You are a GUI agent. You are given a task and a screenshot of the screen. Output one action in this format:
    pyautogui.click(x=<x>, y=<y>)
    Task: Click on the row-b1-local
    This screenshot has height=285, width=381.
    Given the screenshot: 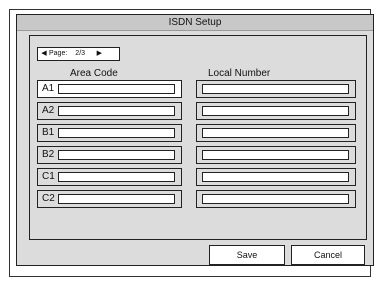 What is the action you would take?
    pyautogui.click(x=276, y=133)
    